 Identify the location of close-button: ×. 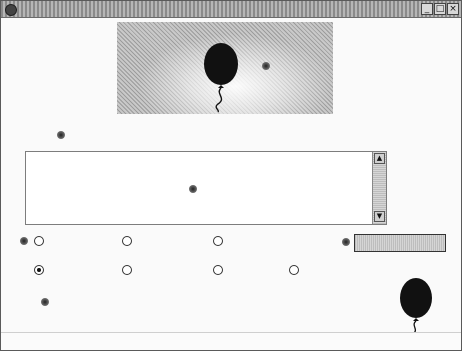
(453, 9).